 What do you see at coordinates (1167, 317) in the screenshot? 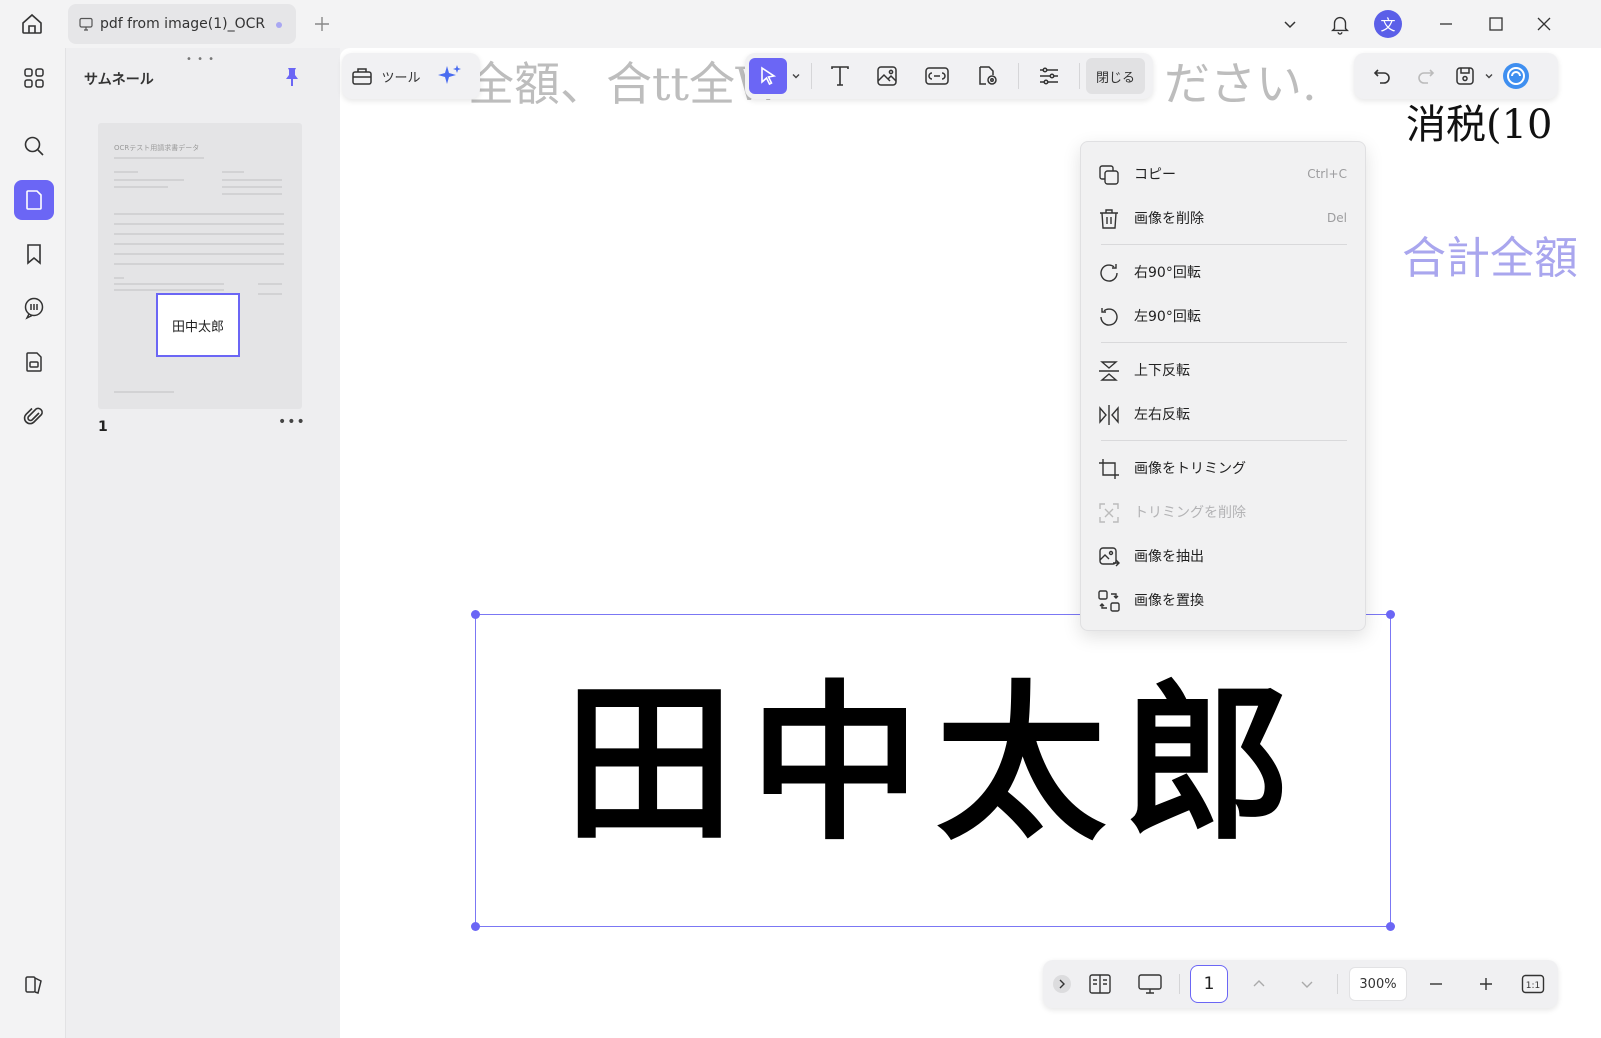
I see `menu-item-label: 左90°回転` at bounding box center [1167, 317].